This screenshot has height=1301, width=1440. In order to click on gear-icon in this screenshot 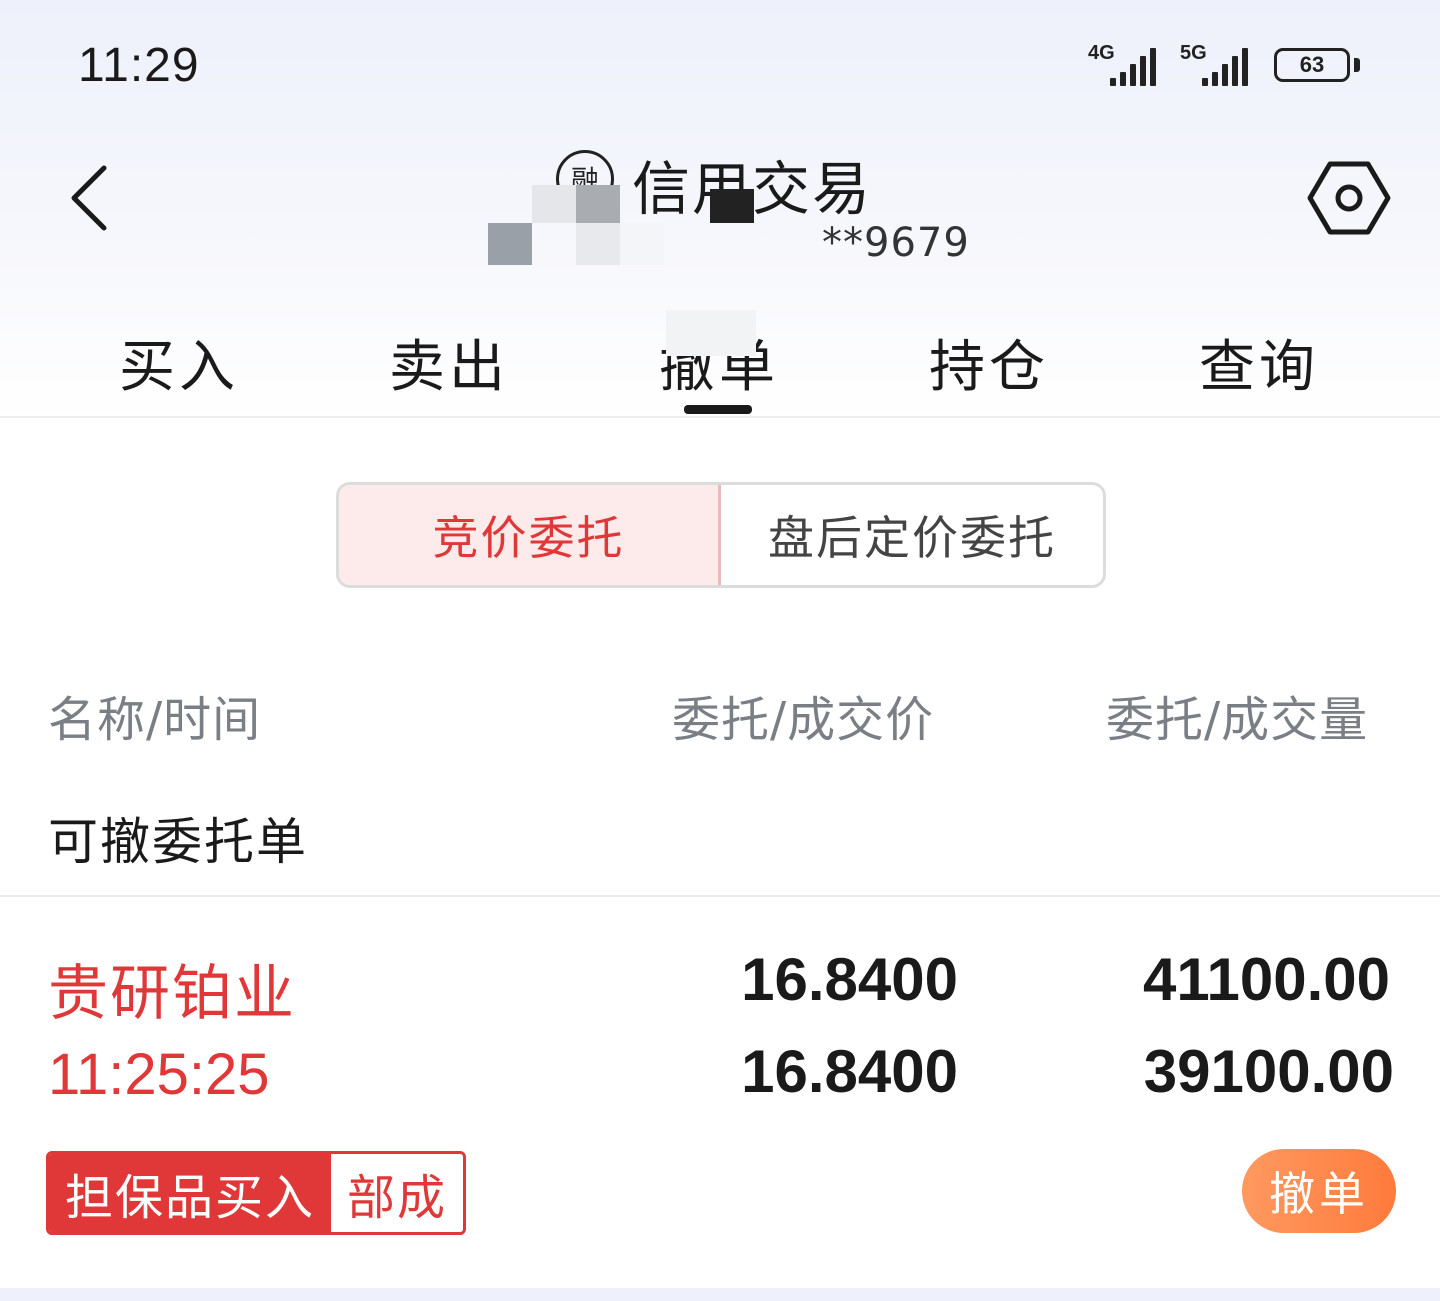, I will do `click(1349, 198)`.